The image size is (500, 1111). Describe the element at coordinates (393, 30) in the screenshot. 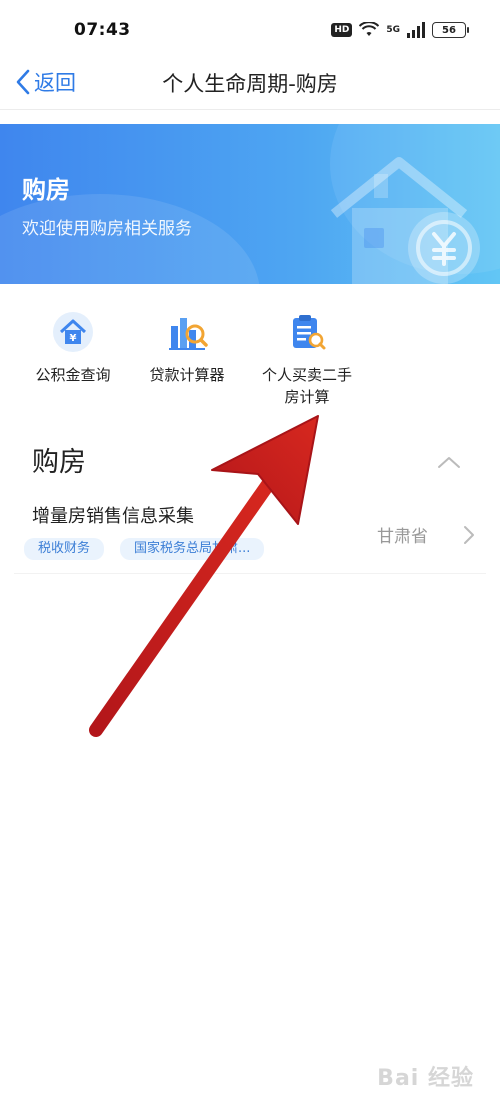

I see `network-label: 5G` at that location.